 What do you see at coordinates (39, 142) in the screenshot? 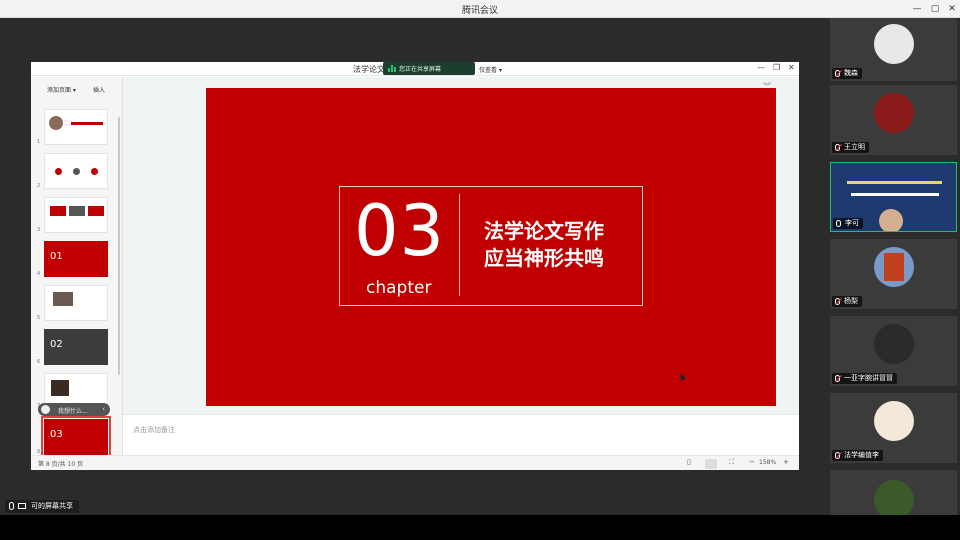
I see `slide-number: 1` at bounding box center [39, 142].